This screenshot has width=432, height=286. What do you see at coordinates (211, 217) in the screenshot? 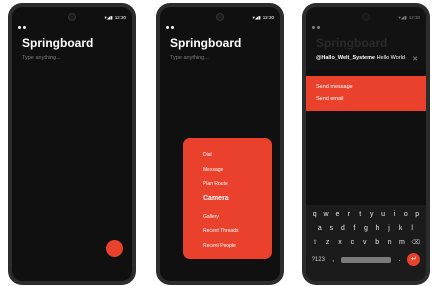
I see `menu-item-gallery: Gallery` at bounding box center [211, 217].